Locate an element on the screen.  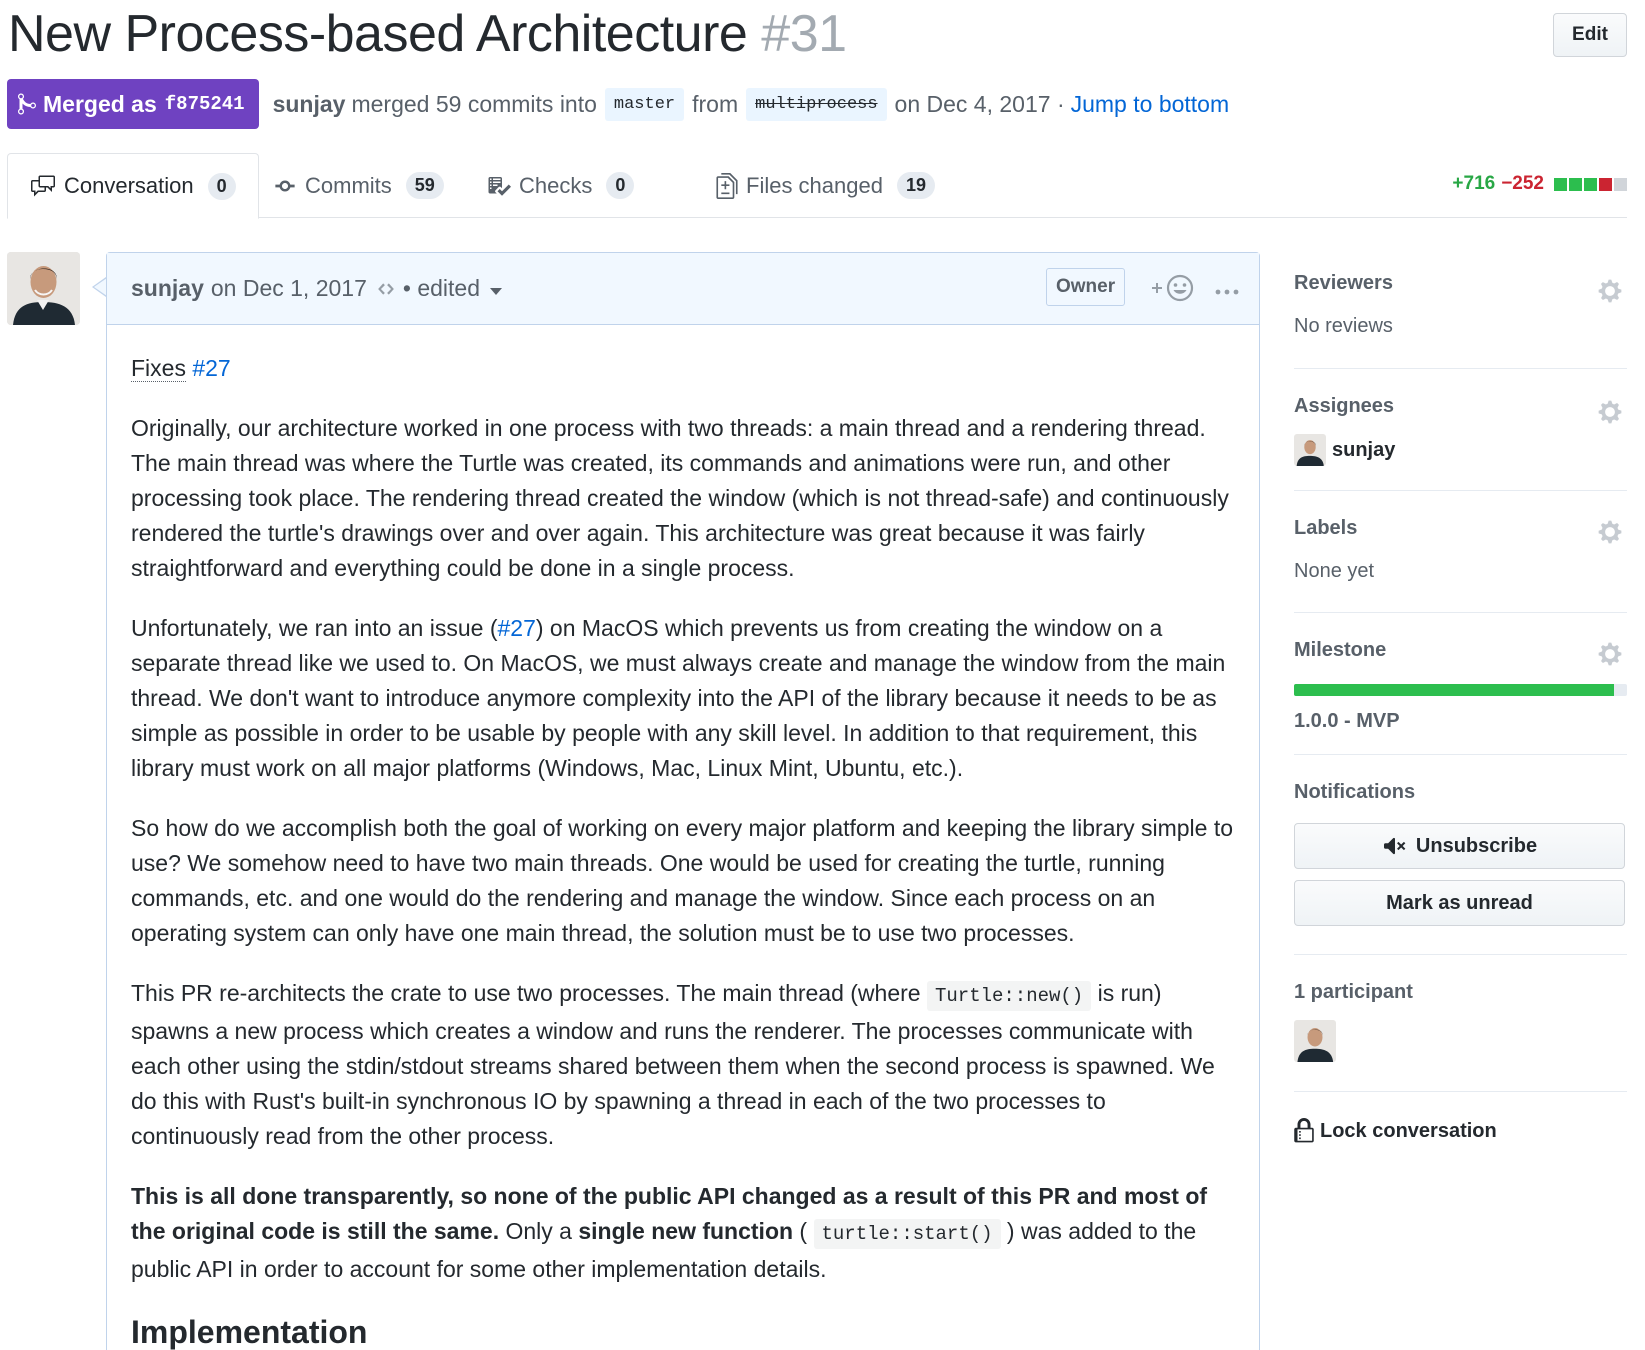
sidebar-labels: Labels None yet is located at coordinates (1460, 552).